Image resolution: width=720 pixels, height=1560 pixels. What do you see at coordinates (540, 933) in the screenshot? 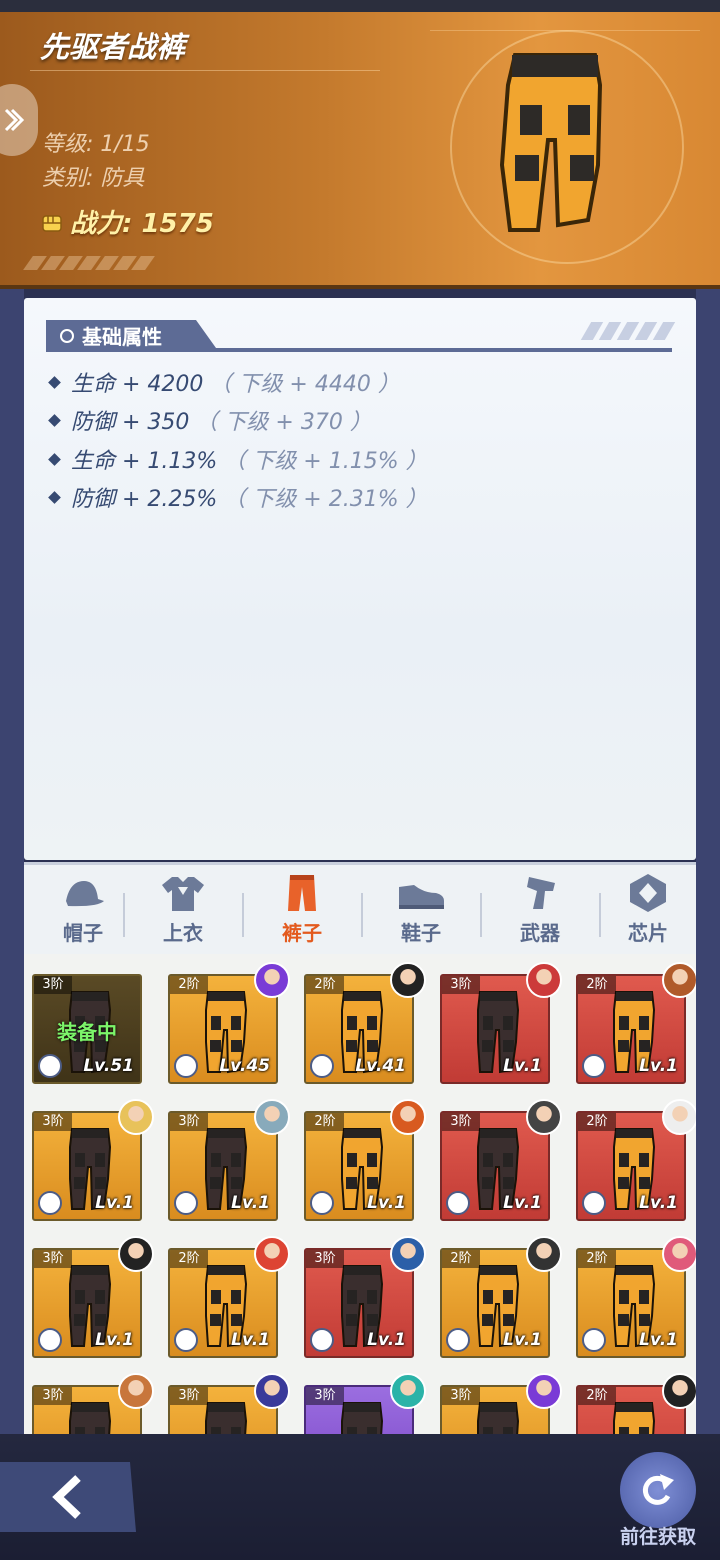
I see `tab-label: 武器` at bounding box center [540, 933].